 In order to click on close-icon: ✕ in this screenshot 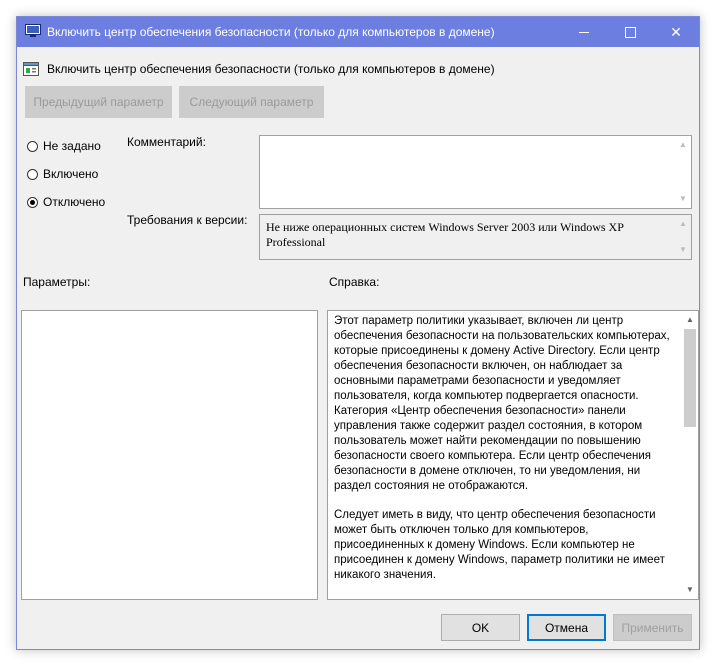, I will do `click(676, 31)`.